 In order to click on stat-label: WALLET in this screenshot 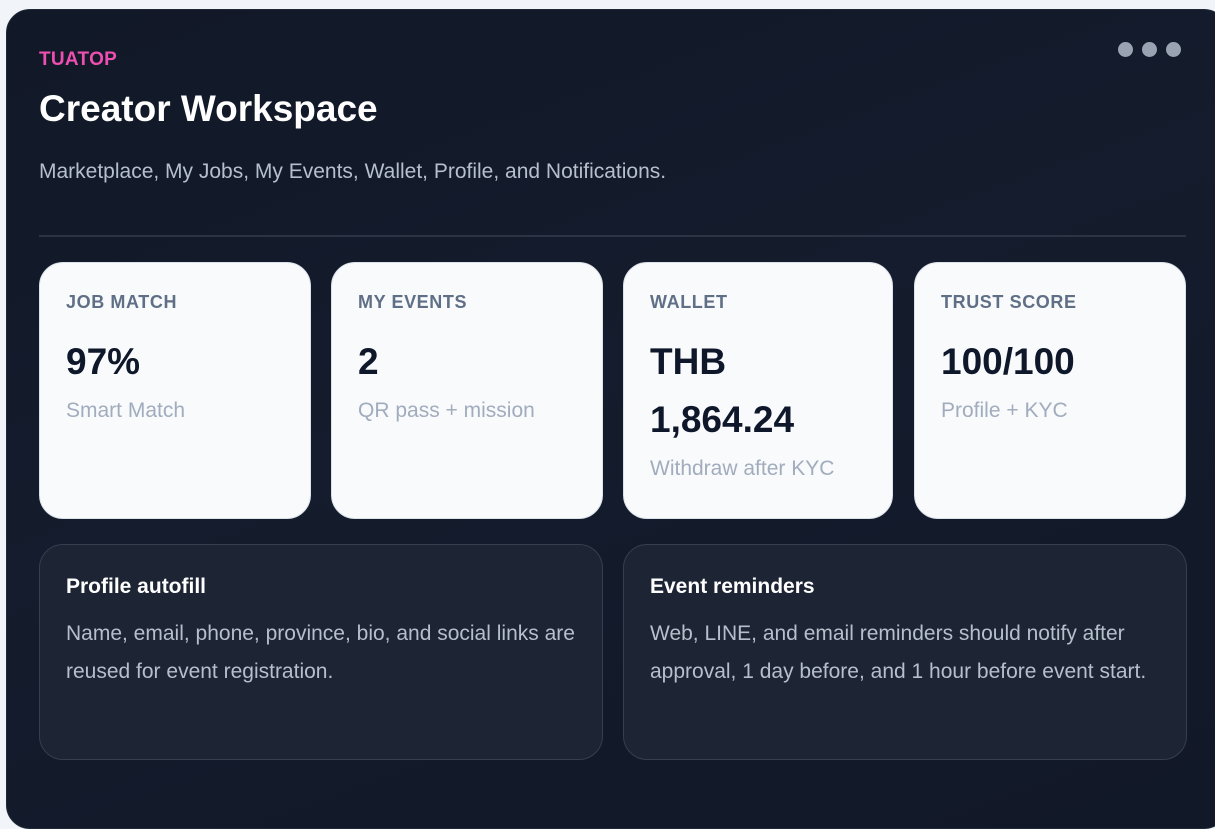, I will do `click(689, 302)`.